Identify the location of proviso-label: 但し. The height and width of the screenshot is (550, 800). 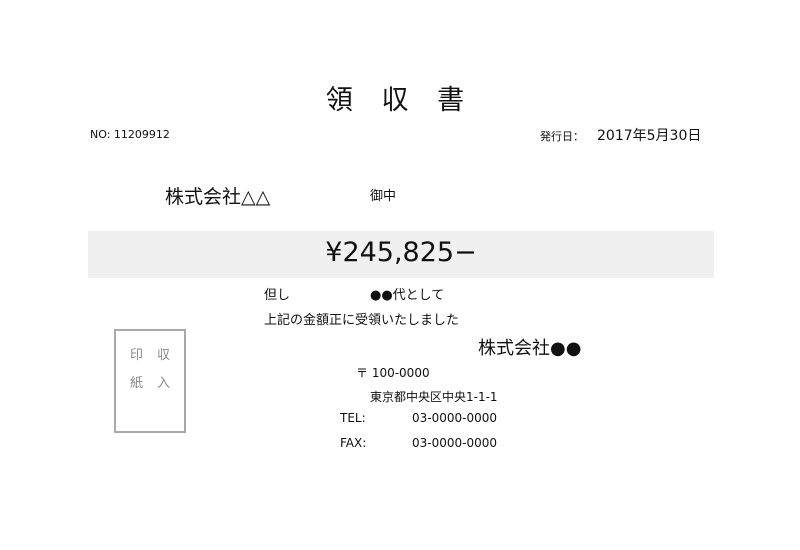
(277, 295).